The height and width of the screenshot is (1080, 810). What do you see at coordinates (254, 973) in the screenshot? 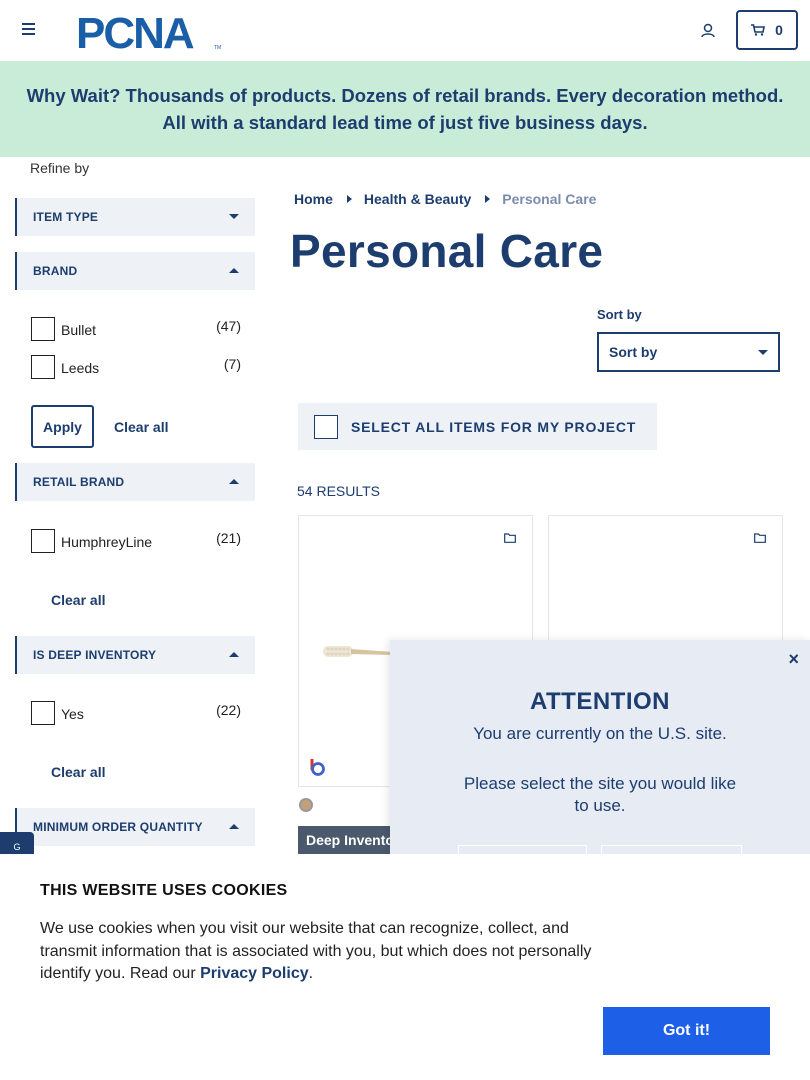
I see `privacy-policy-link: Privacy Policy` at bounding box center [254, 973].